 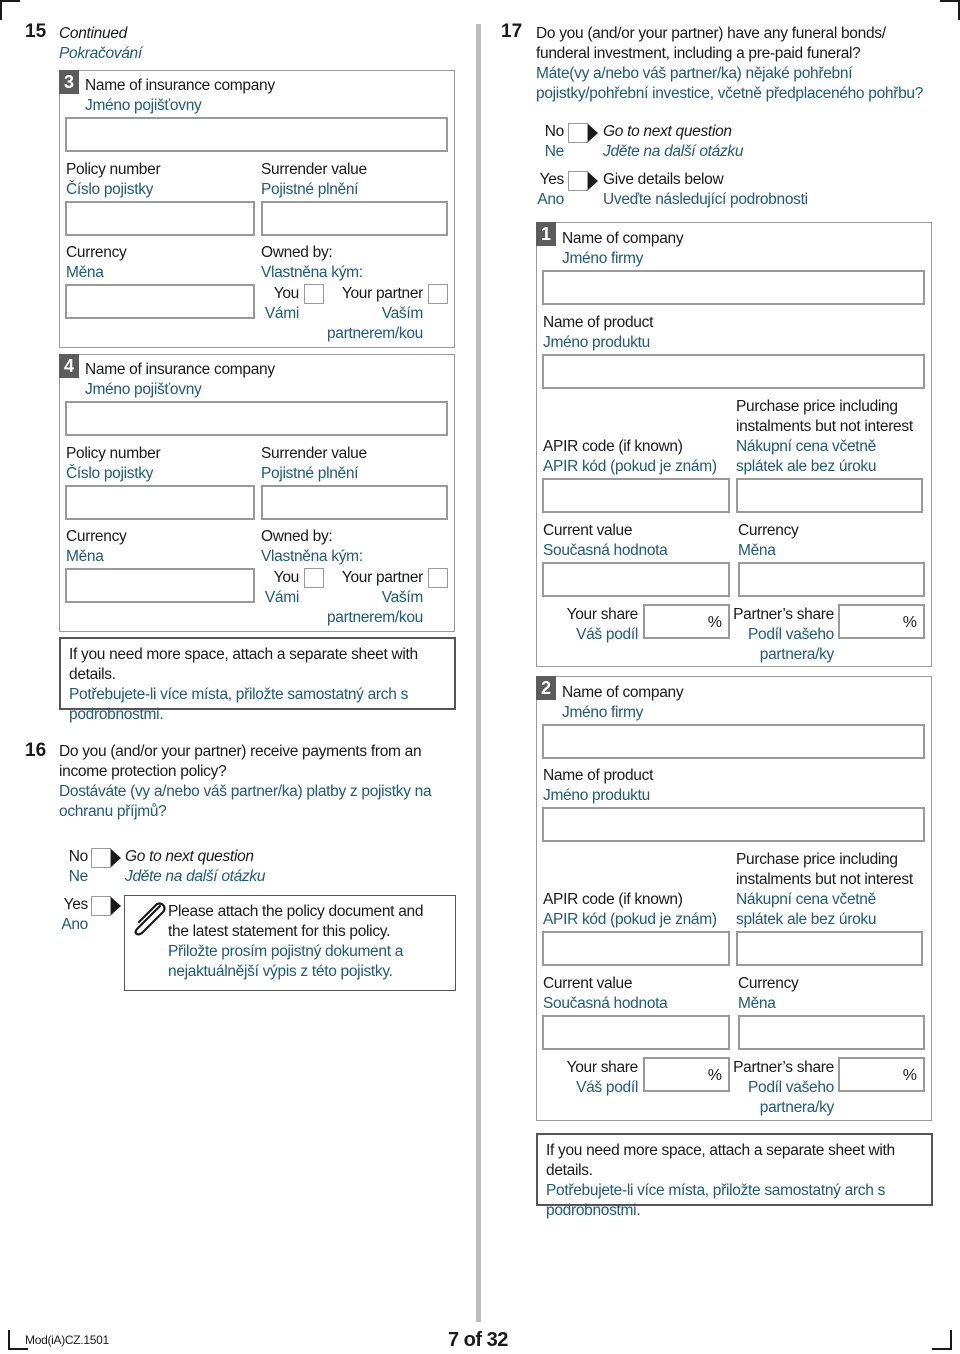 I want to click on owner-partner-label-en: Your partner, so click(x=382, y=293).